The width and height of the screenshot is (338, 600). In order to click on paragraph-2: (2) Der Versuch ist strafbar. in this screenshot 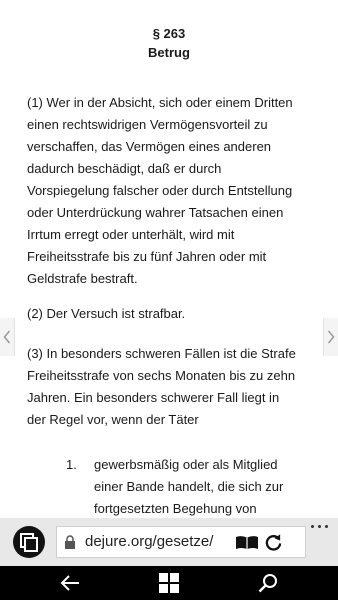, I will do `click(176, 314)`.